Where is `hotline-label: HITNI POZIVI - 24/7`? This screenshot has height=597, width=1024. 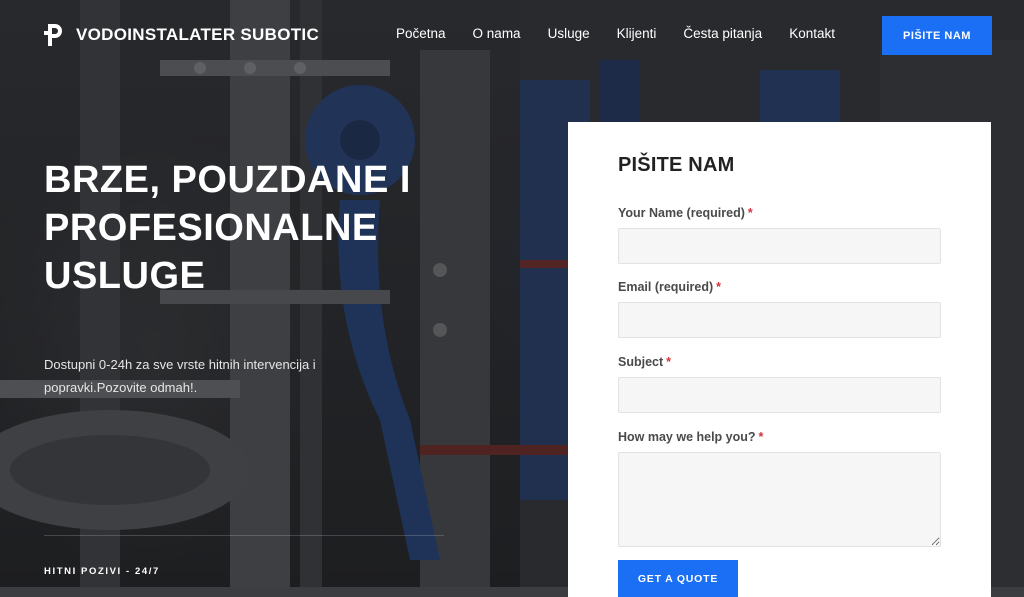
hotline-label: HITNI POZIVI - 24/7 is located at coordinates (102, 571).